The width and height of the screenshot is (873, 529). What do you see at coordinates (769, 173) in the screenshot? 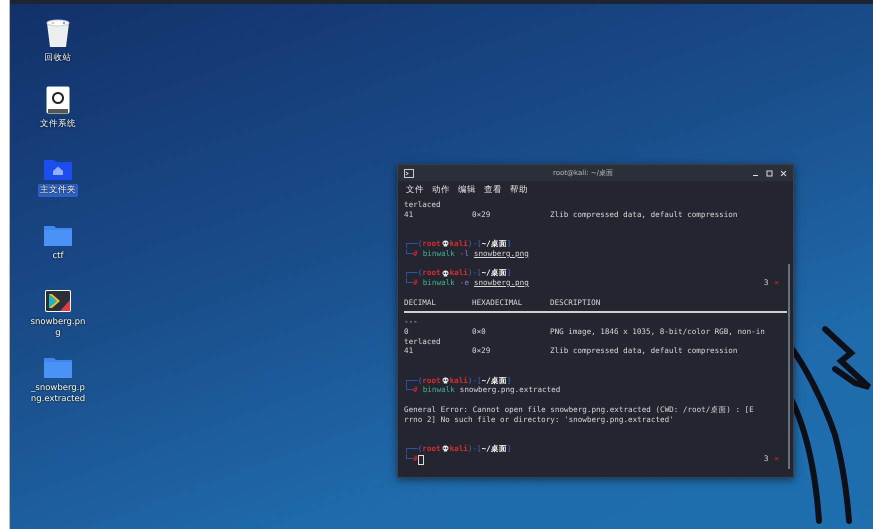
I see `maximize-icon` at bounding box center [769, 173].